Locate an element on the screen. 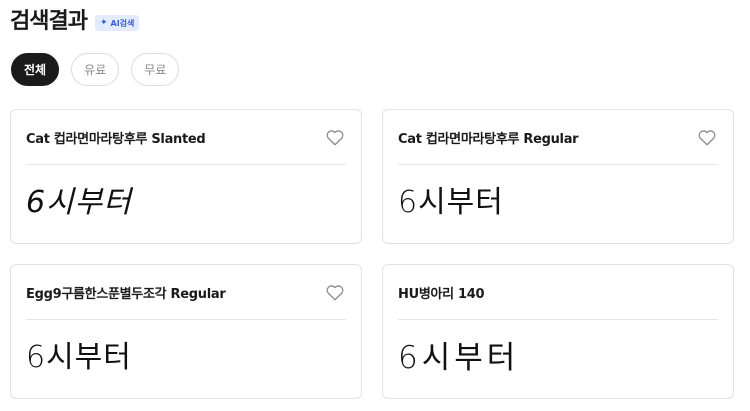 The height and width of the screenshot is (411, 750). price-filter-tabs: 전체 유료 무료 is located at coordinates (95, 69).